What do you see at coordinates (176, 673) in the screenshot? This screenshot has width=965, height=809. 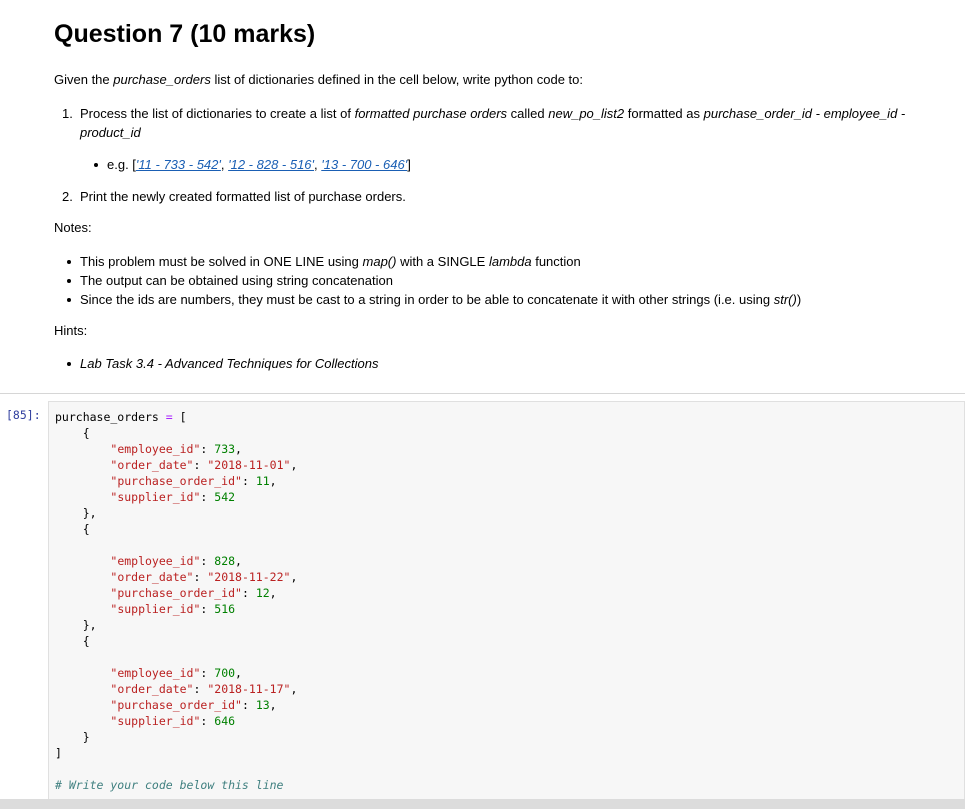 I see `code-line: "employee_id": 700,` at bounding box center [176, 673].